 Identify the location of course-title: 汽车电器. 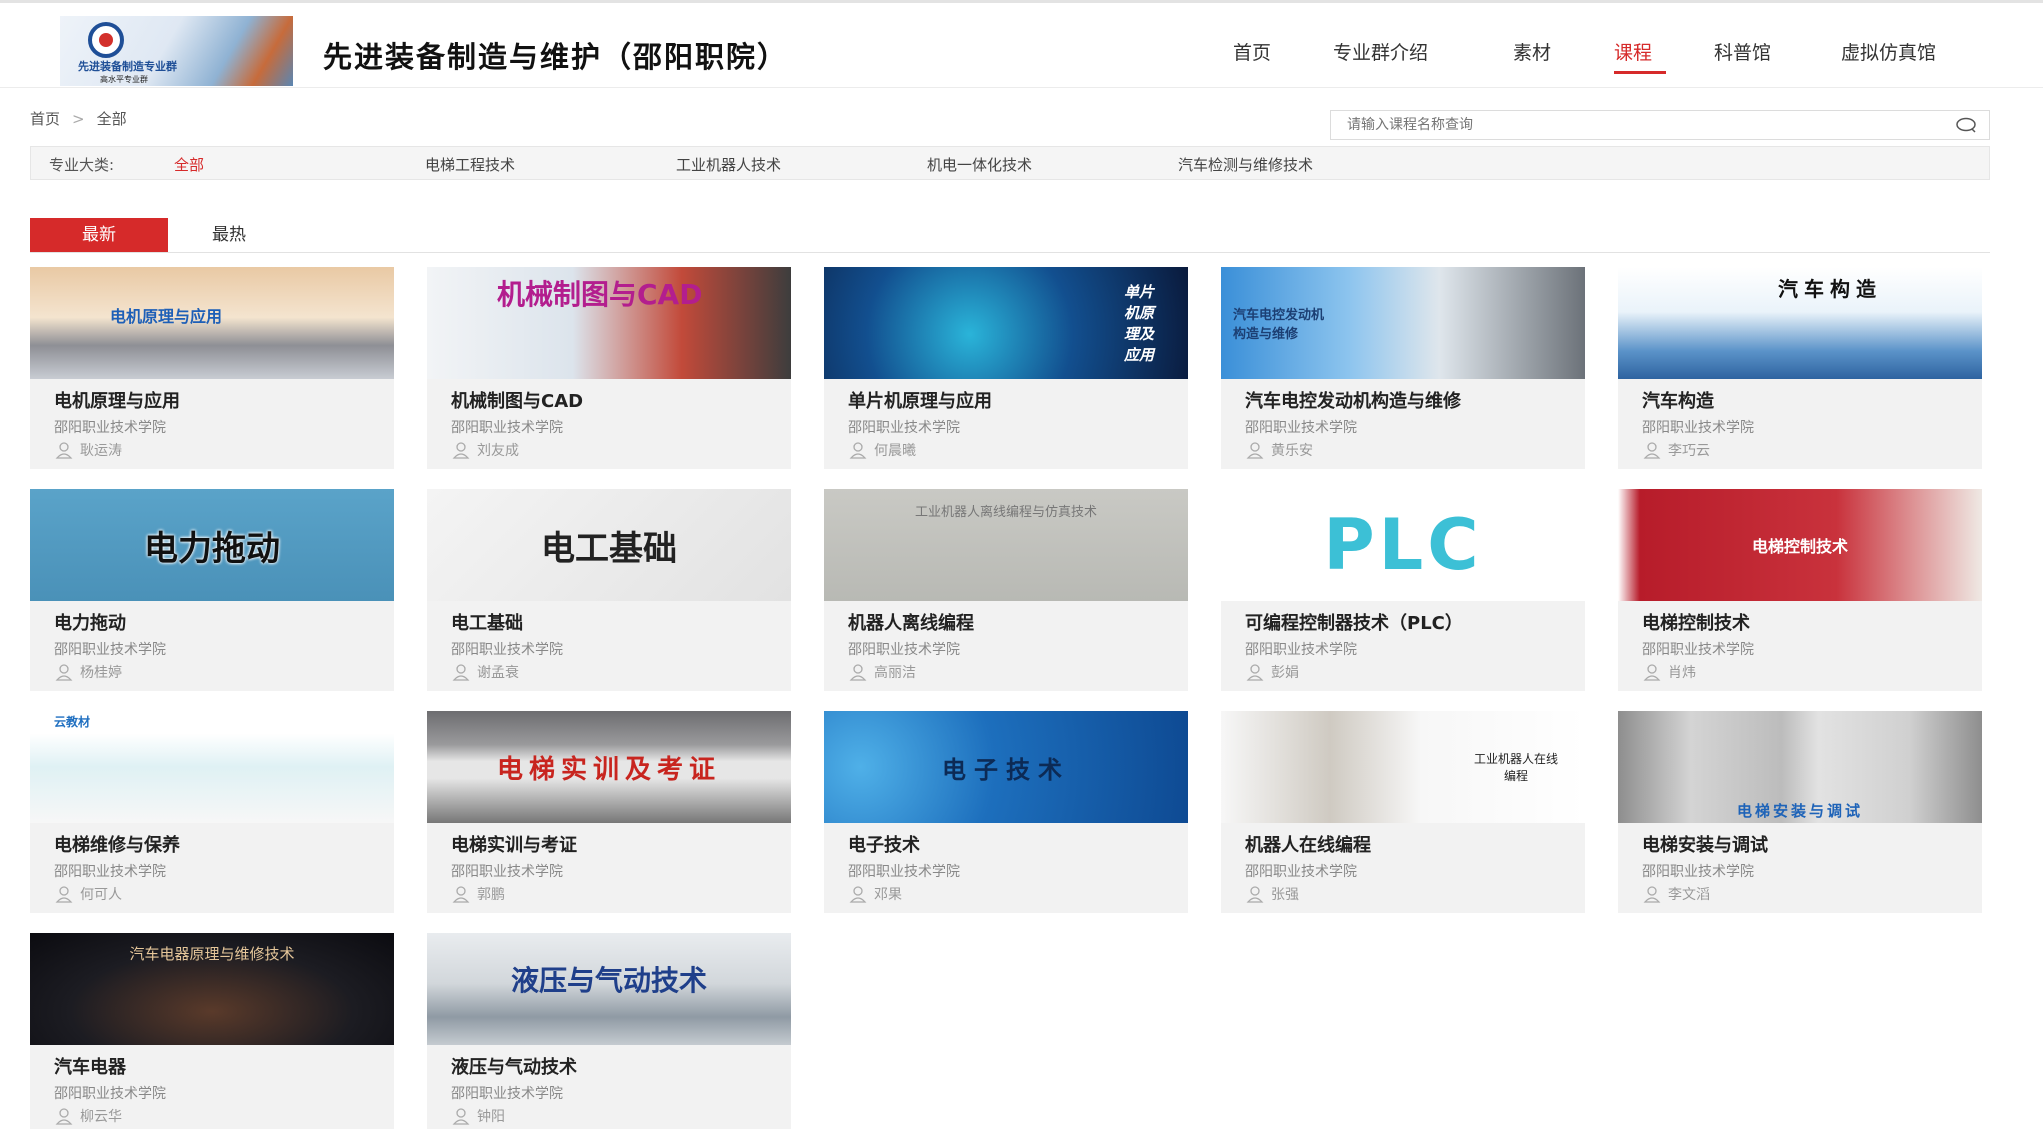
(90, 1066).